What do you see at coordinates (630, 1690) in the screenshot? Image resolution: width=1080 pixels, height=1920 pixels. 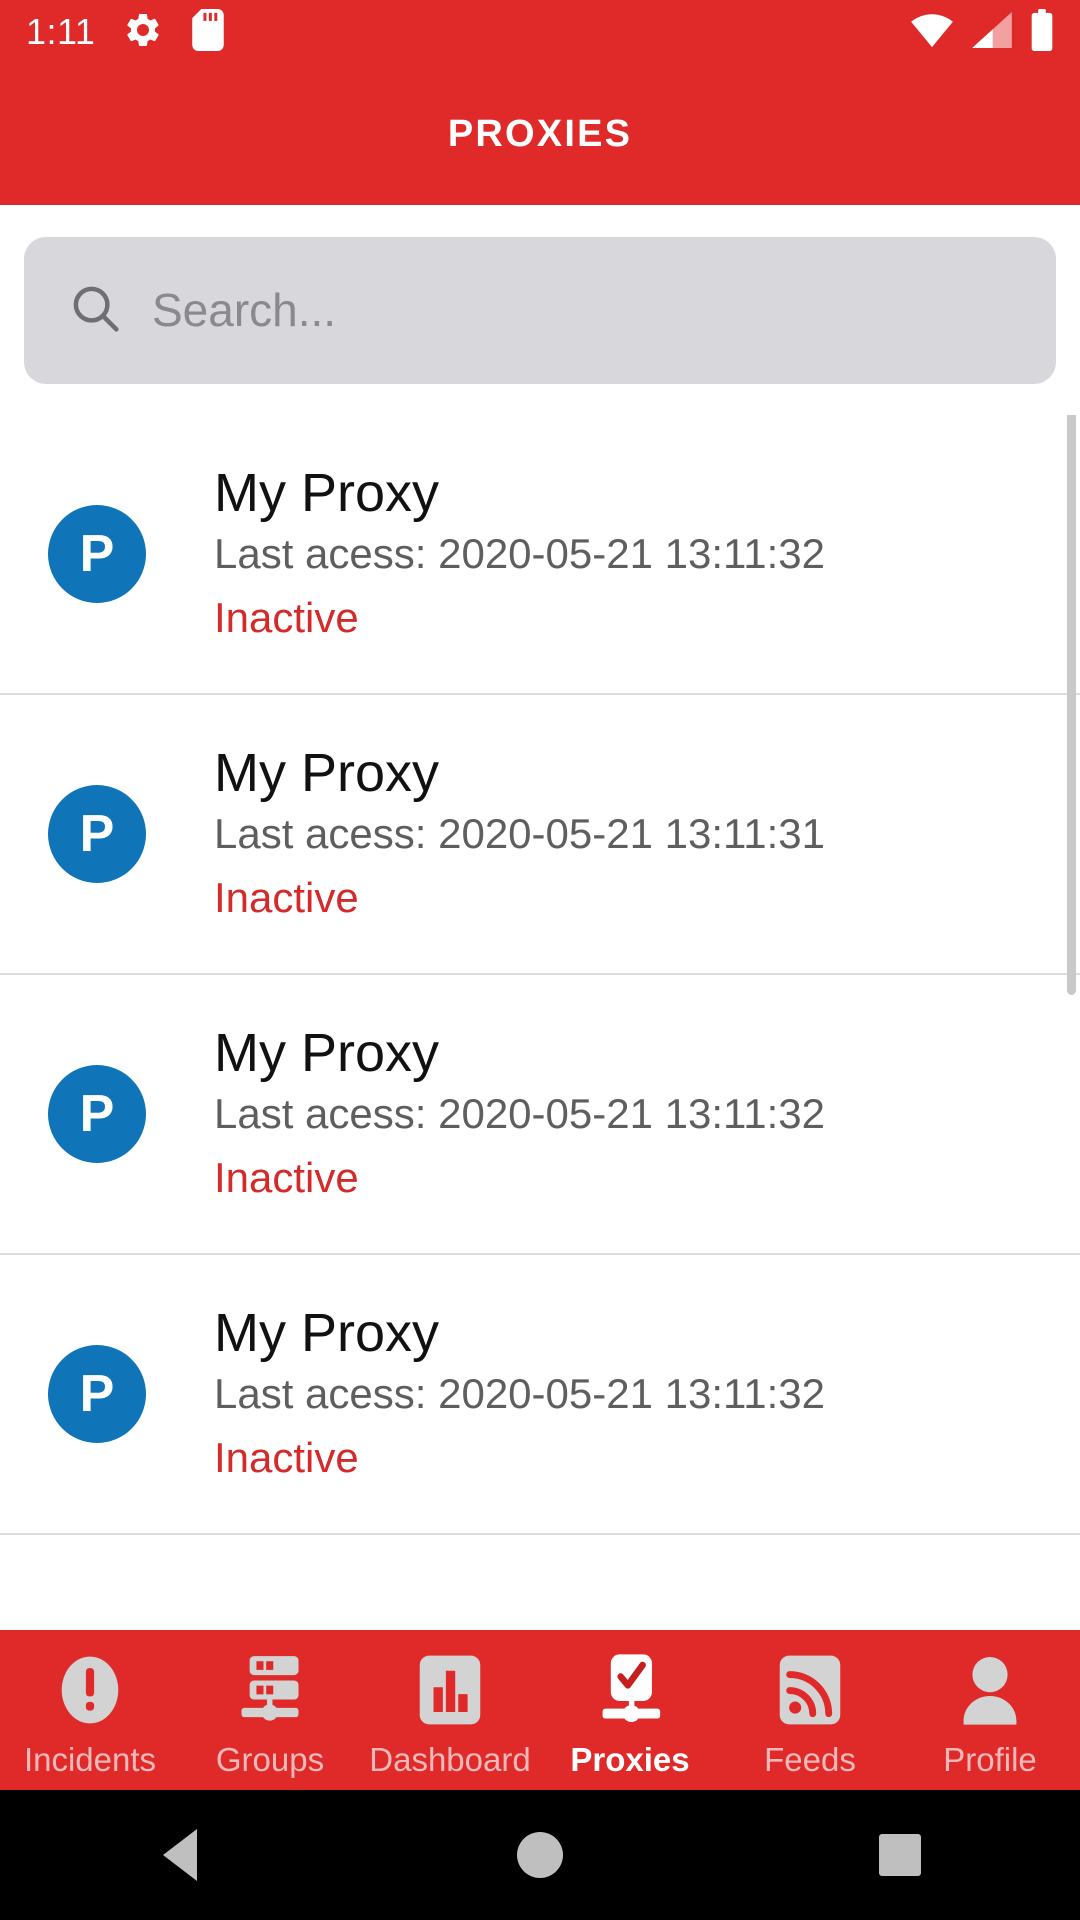 I see `proxy-check-icon` at bounding box center [630, 1690].